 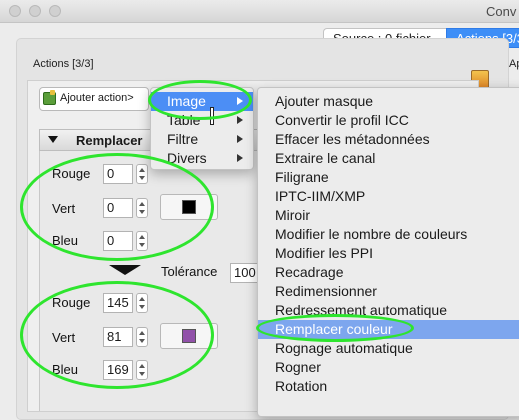 I want to click on tolerance-label: Tolérance, so click(x=189, y=271).